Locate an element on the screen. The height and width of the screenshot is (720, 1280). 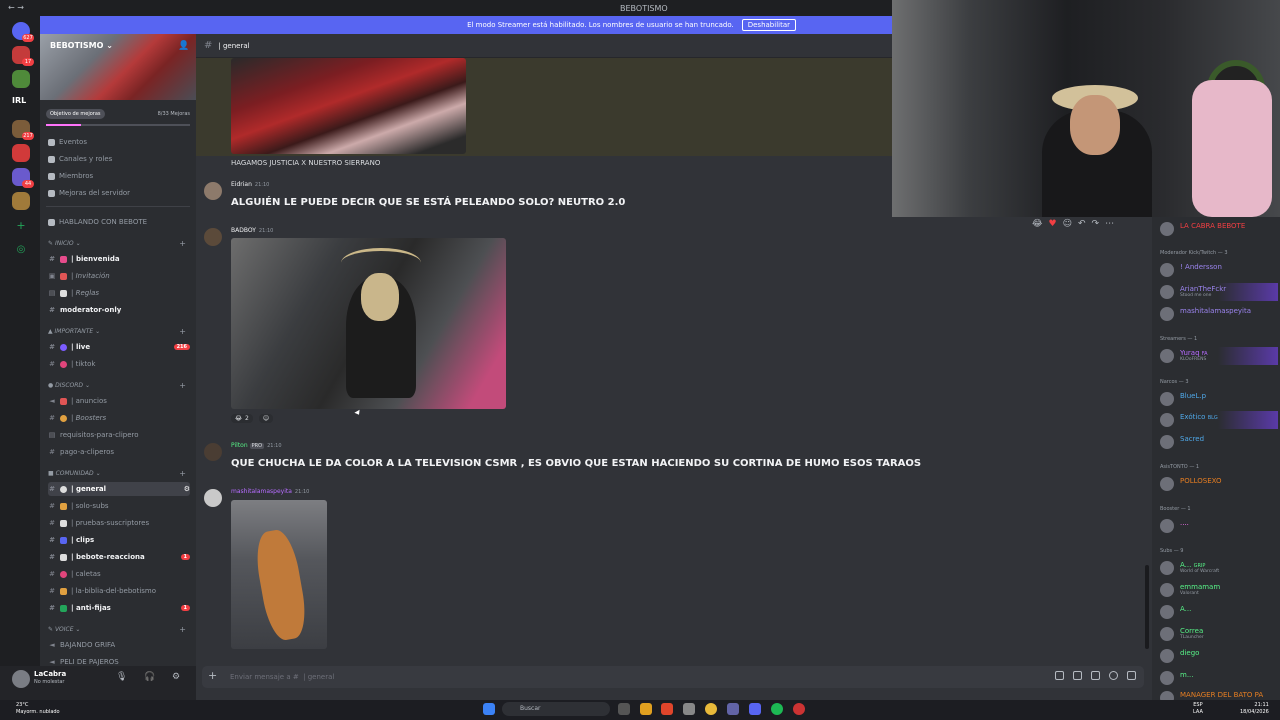
app-icon is located at coordinates (689, 709).